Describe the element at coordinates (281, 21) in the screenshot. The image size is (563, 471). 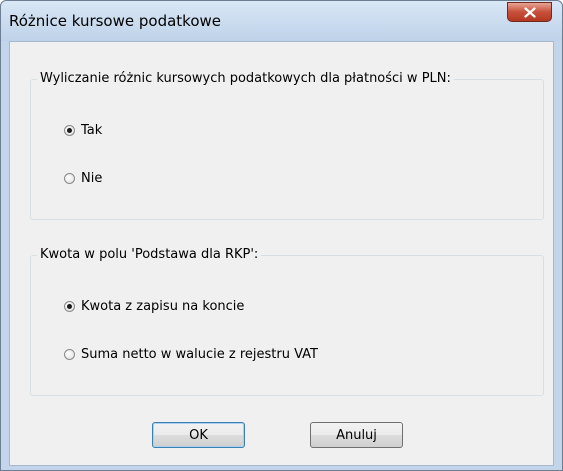
I see `title-bar: Różnice kursowe podatkowe` at that location.